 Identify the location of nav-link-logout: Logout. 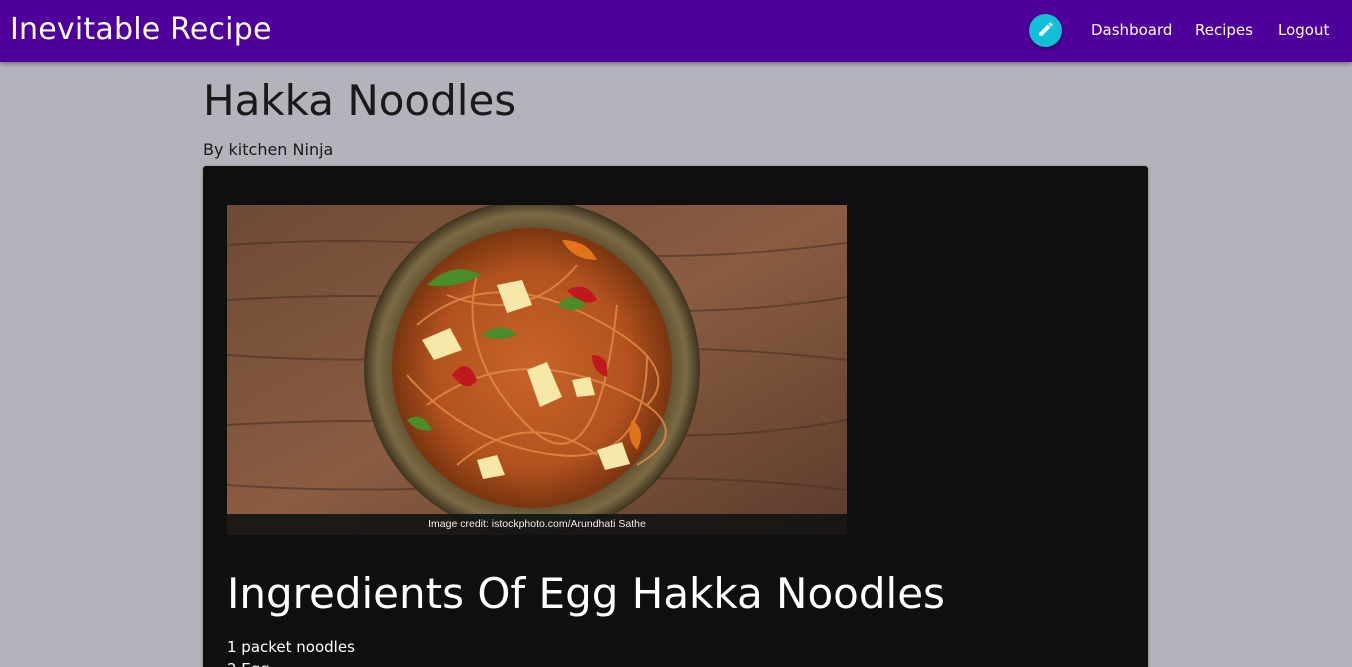
(1303, 30).